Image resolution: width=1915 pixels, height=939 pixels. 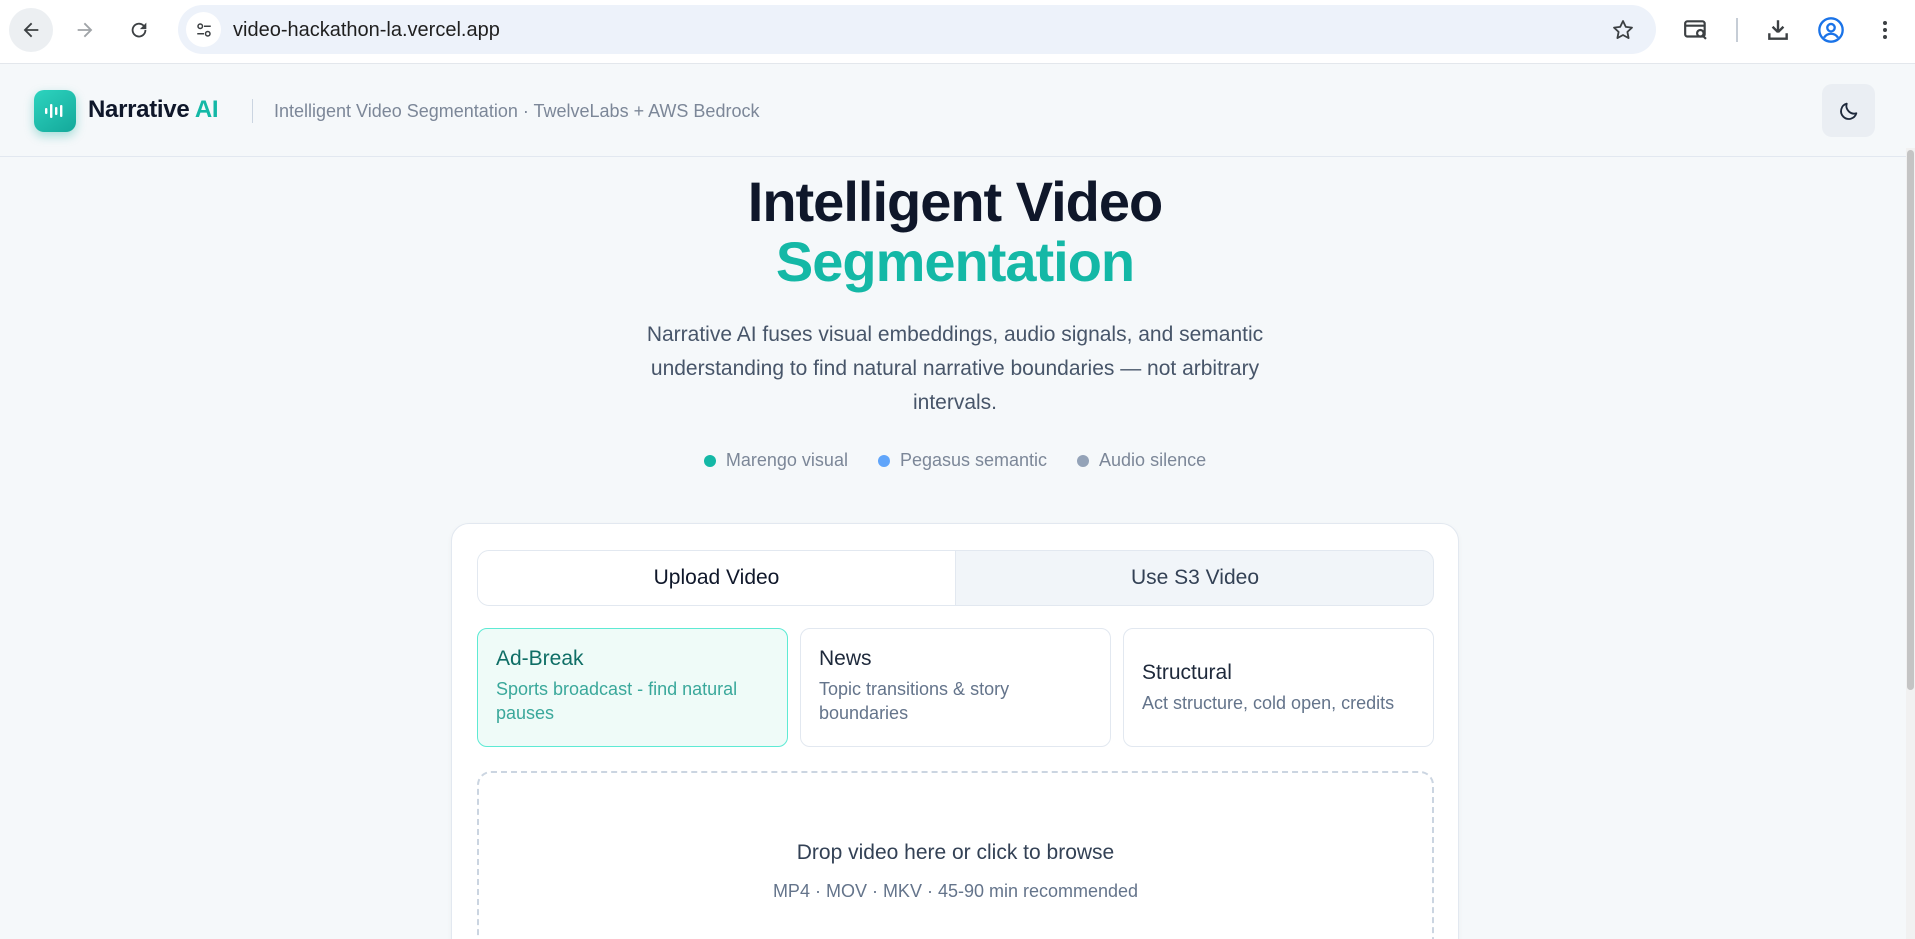 I want to click on reload-icon, so click(x=139, y=30).